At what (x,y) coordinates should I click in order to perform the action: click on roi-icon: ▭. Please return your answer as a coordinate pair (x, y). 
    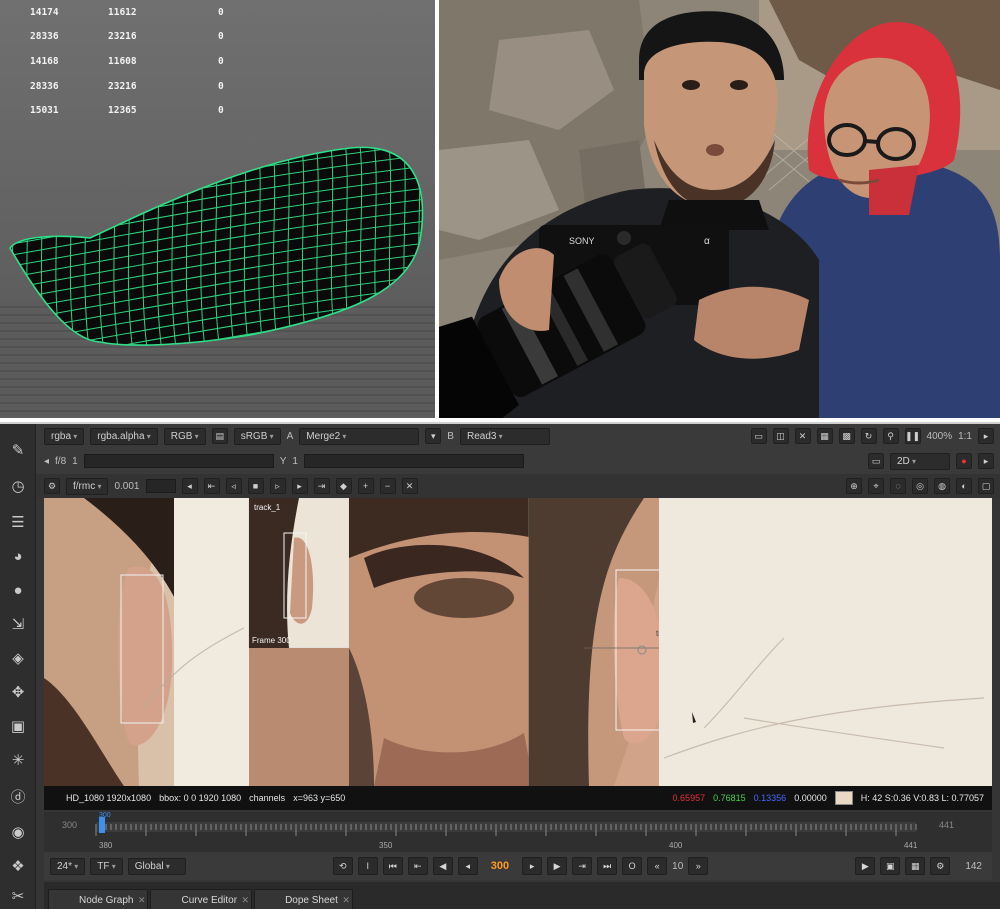
    Looking at the image, I should click on (758, 436).